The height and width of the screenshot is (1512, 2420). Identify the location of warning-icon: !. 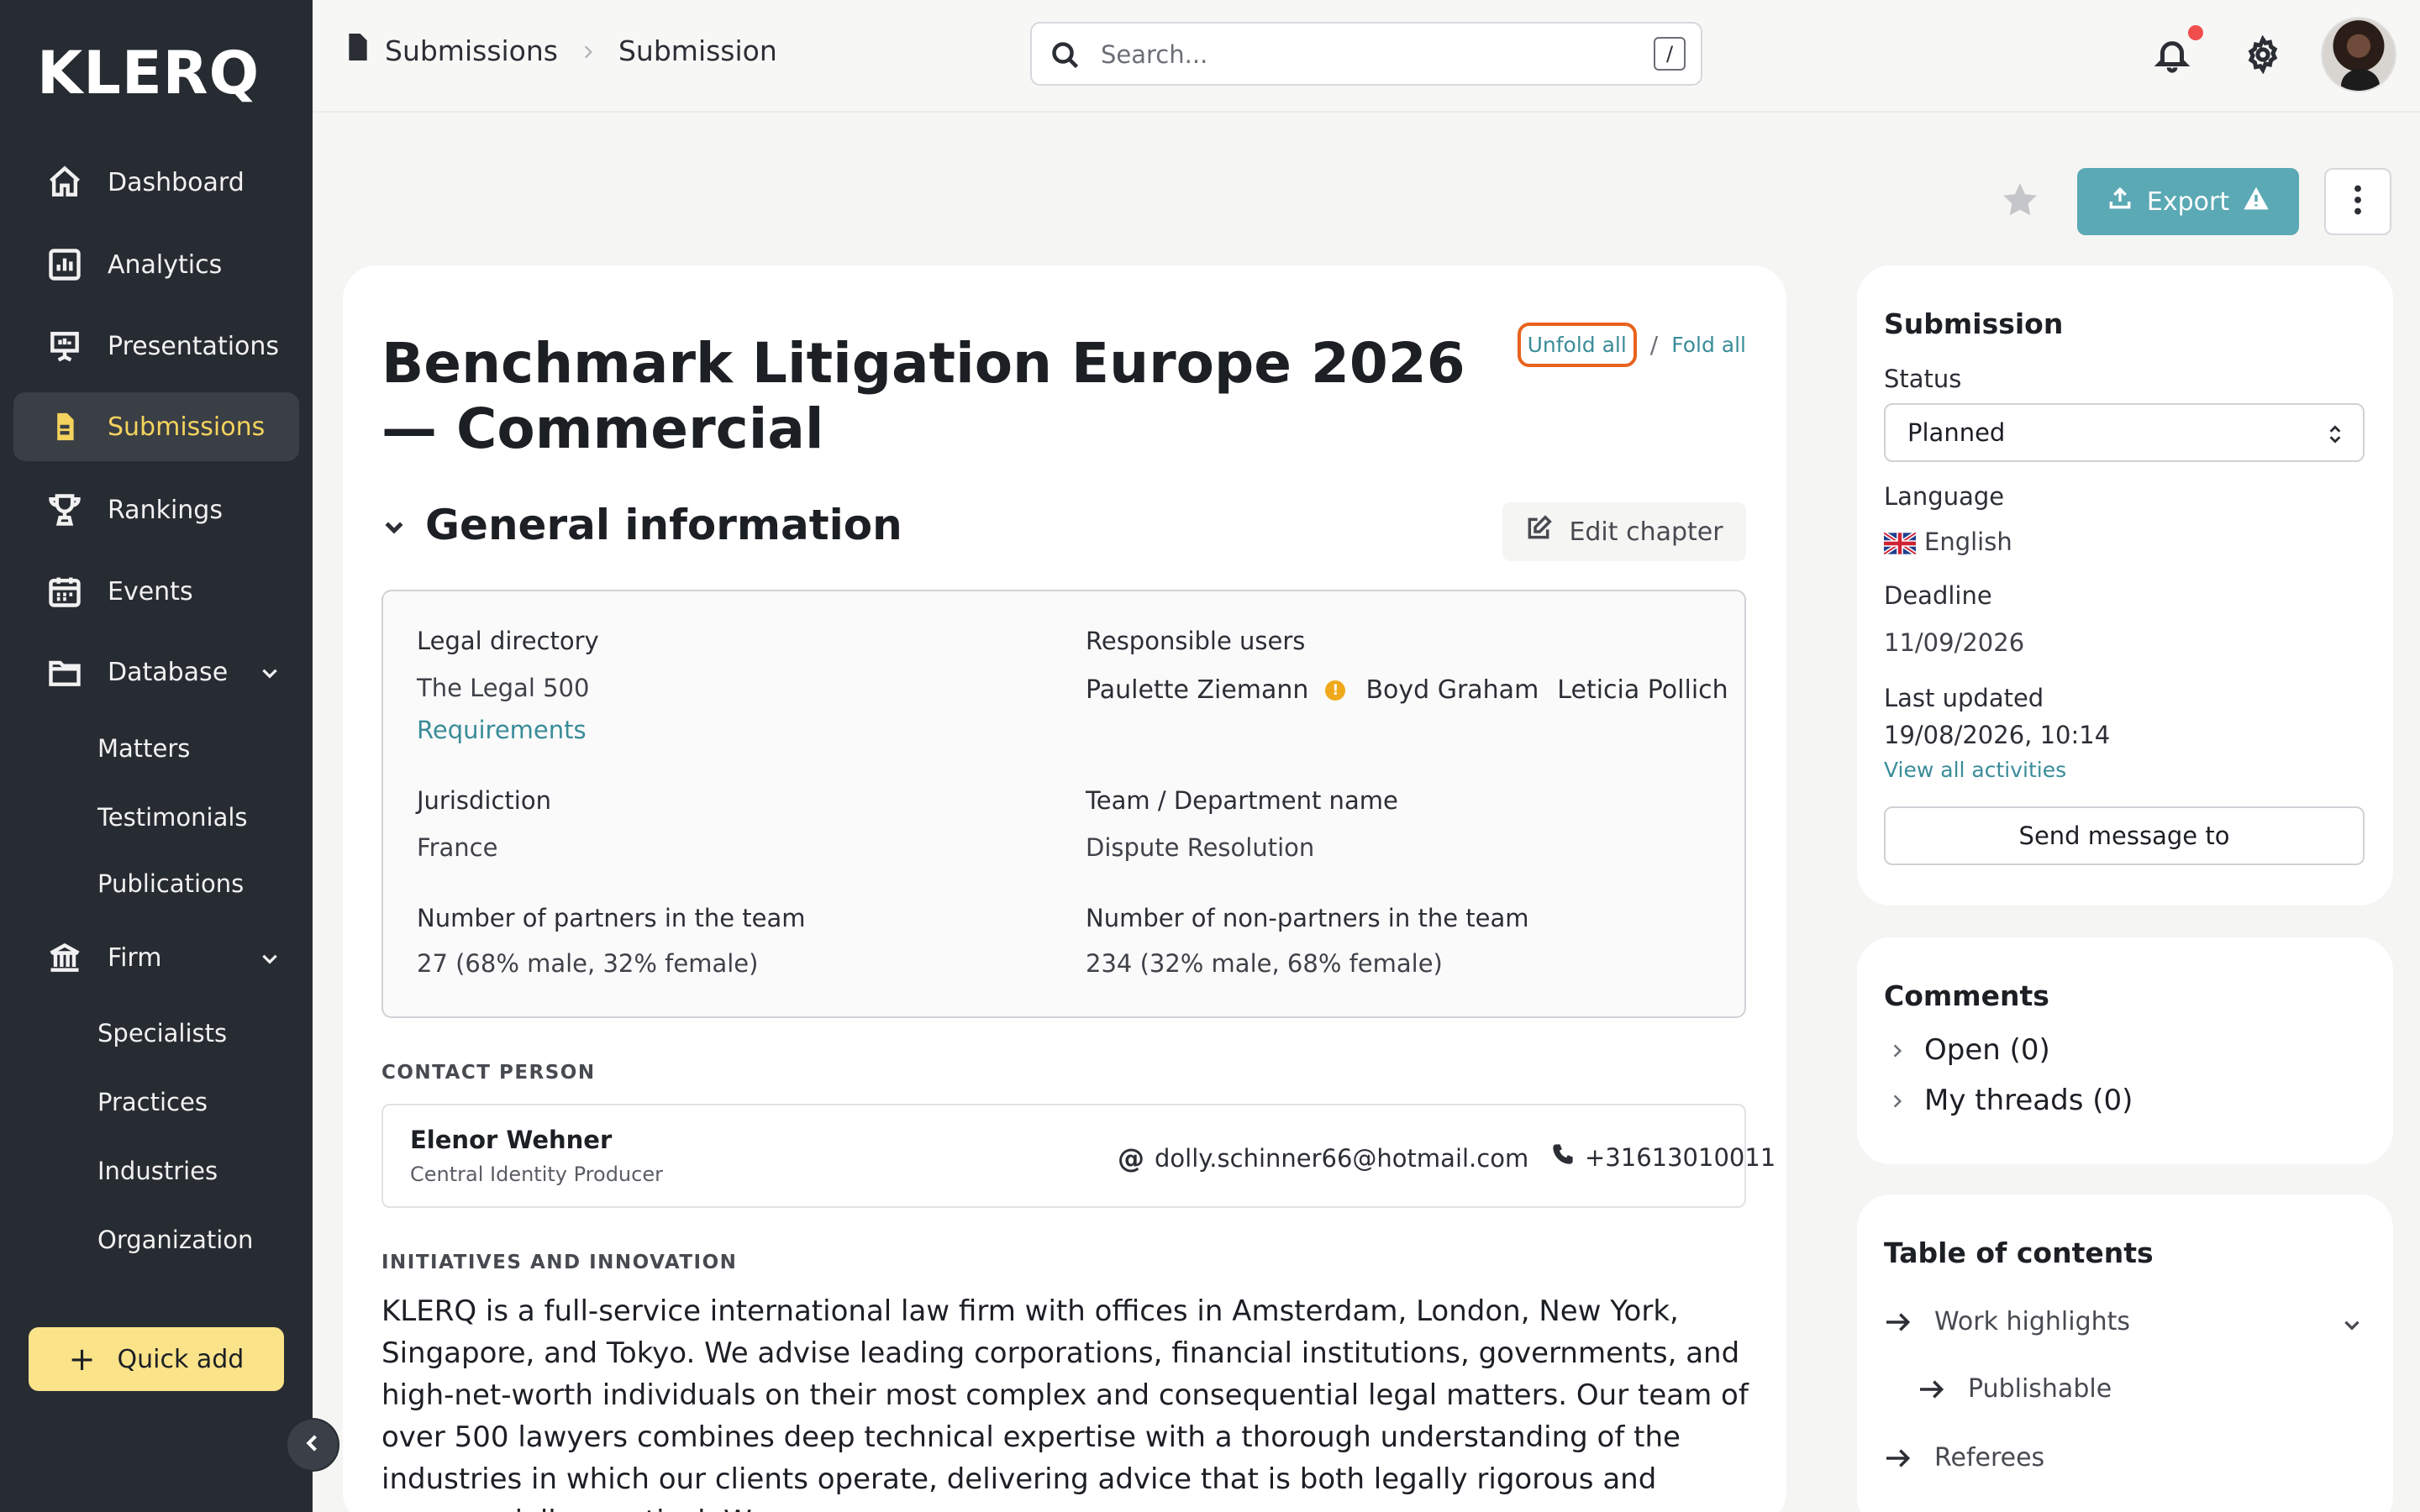
(1335, 690).